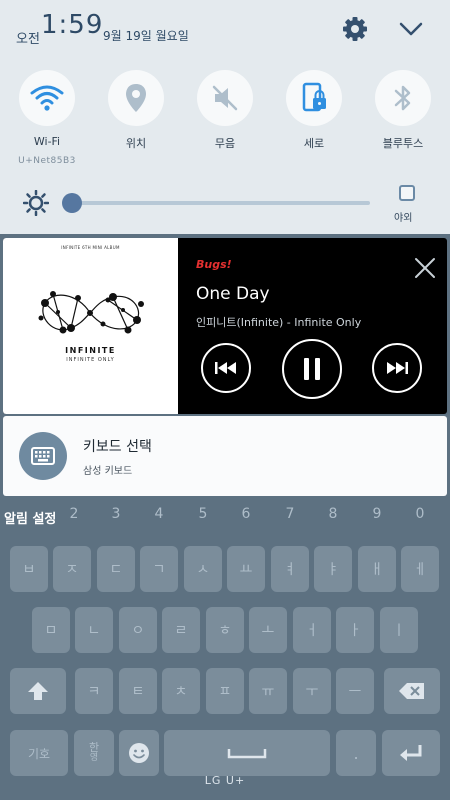 The width and height of the screenshot is (450, 800). Describe the element at coordinates (225, 31) in the screenshot. I see `status-row: 오전 1:59 9월 19일 월요일` at that location.